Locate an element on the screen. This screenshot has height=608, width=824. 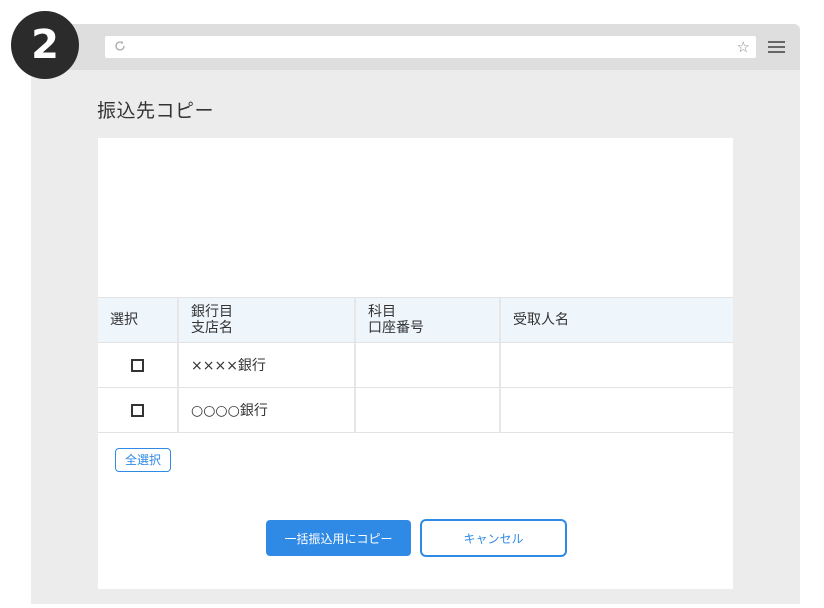
table-row: ○○○○銀行 is located at coordinates (415, 410).